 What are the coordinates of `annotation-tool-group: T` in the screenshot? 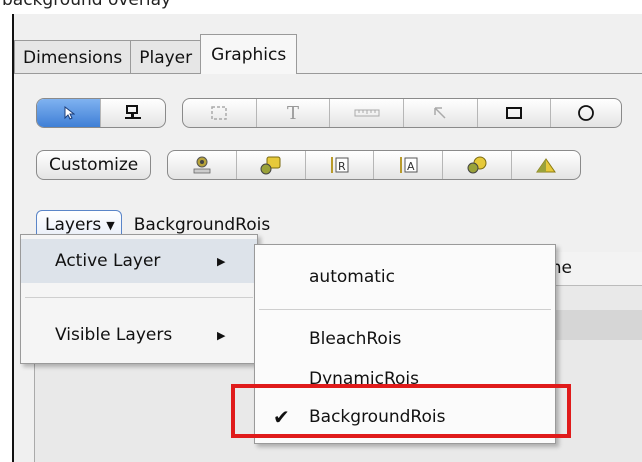 It's located at (402, 113).